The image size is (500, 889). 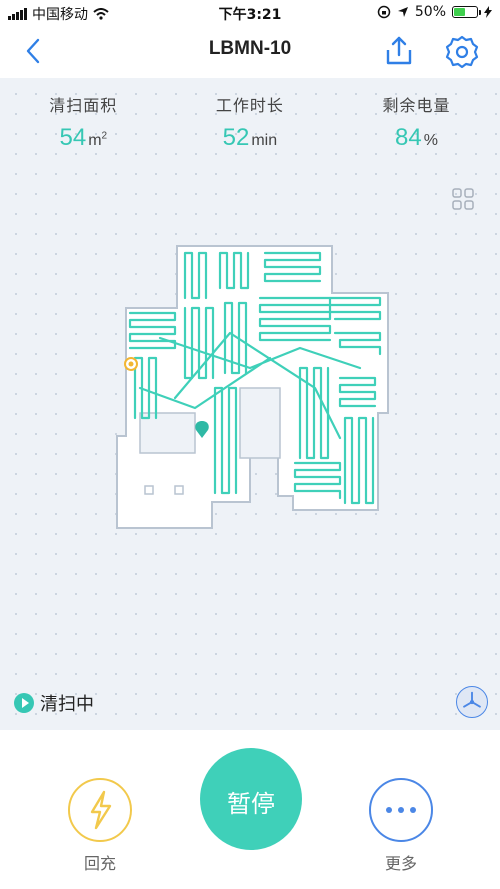 What do you see at coordinates (466, 12) in the screenshot?
I see `battery-icon` at bounding box center [466, 12].